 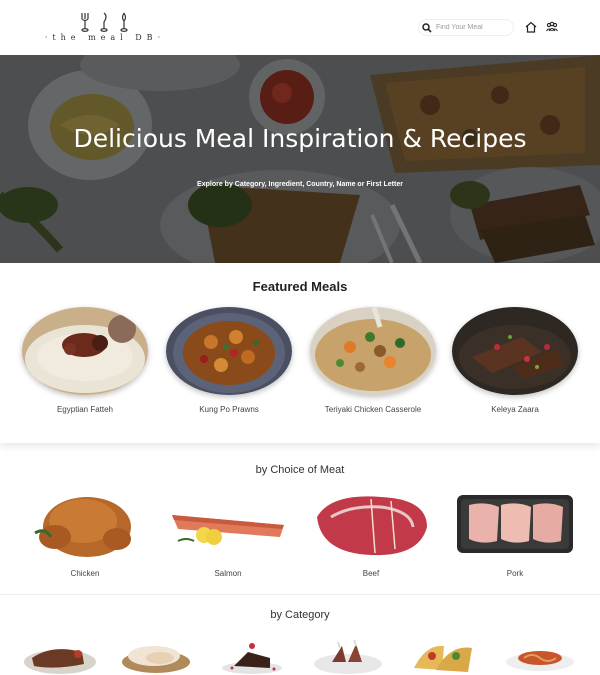 What do you see at coordinates (371, 573) in the screenshot?
I see `meat-name: Beef` at bounding box center [371, 573].